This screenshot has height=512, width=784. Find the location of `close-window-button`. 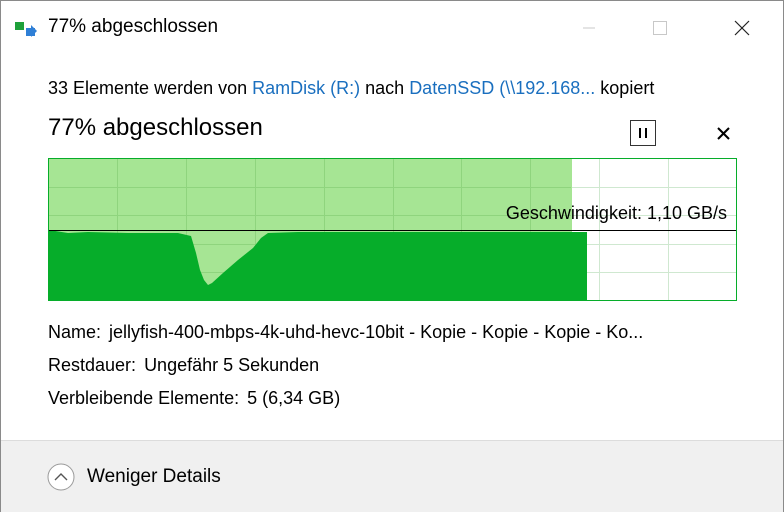

close-window-button is located at coordinates (742, 28).